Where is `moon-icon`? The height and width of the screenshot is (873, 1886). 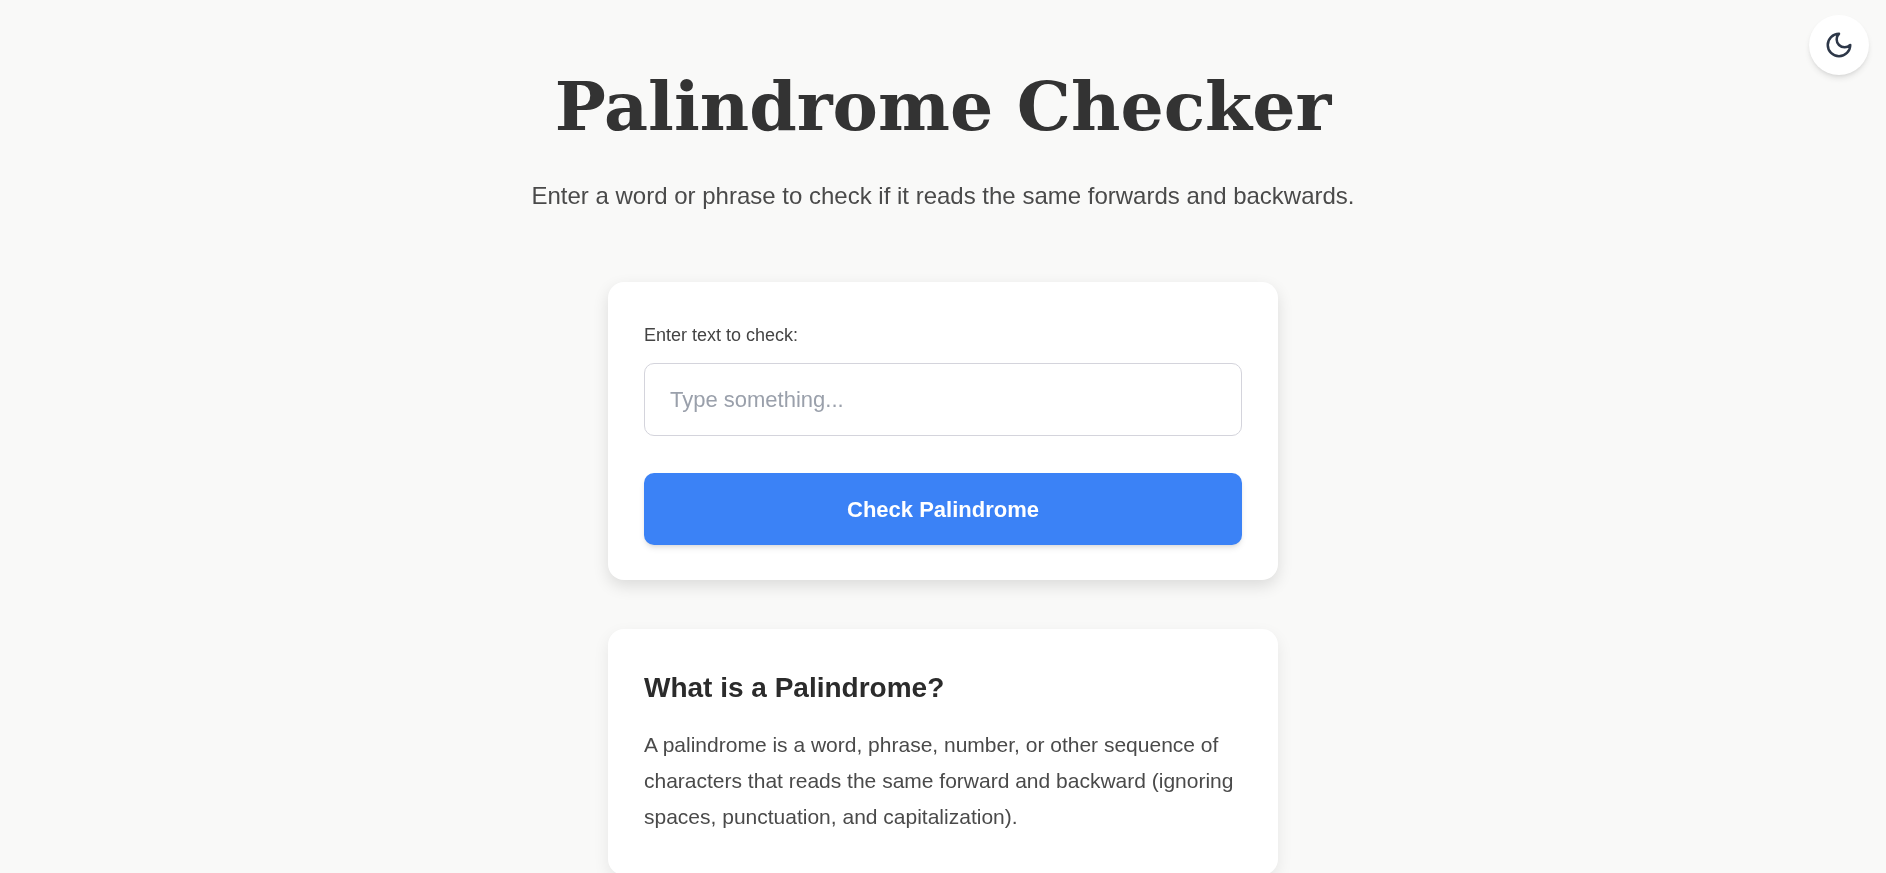
moon-icon is located at coordinates (1839, 45).